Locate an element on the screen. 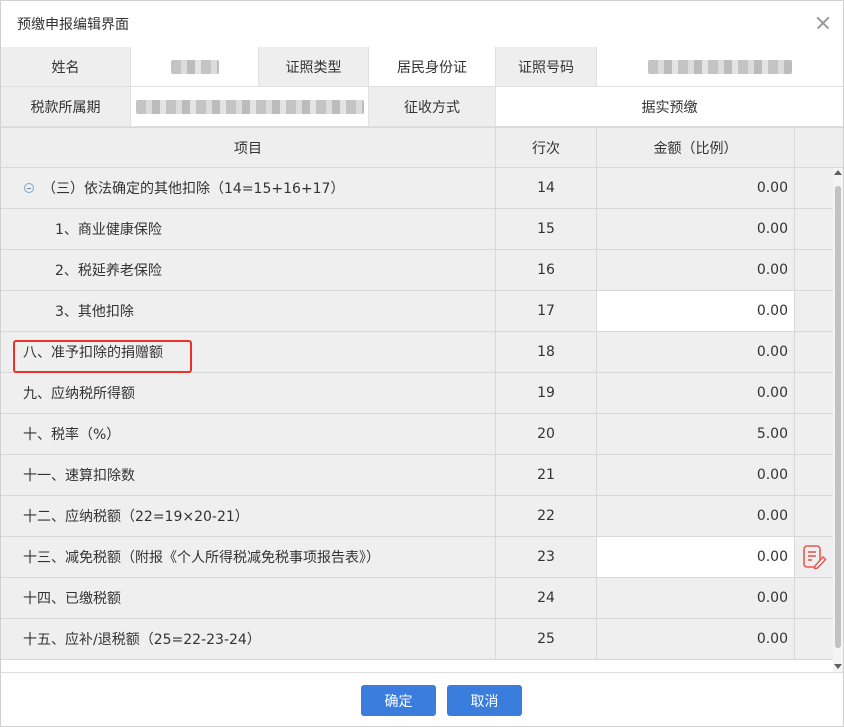  collection-method-value: 据实预缴 is located at coordinates (669, 107).